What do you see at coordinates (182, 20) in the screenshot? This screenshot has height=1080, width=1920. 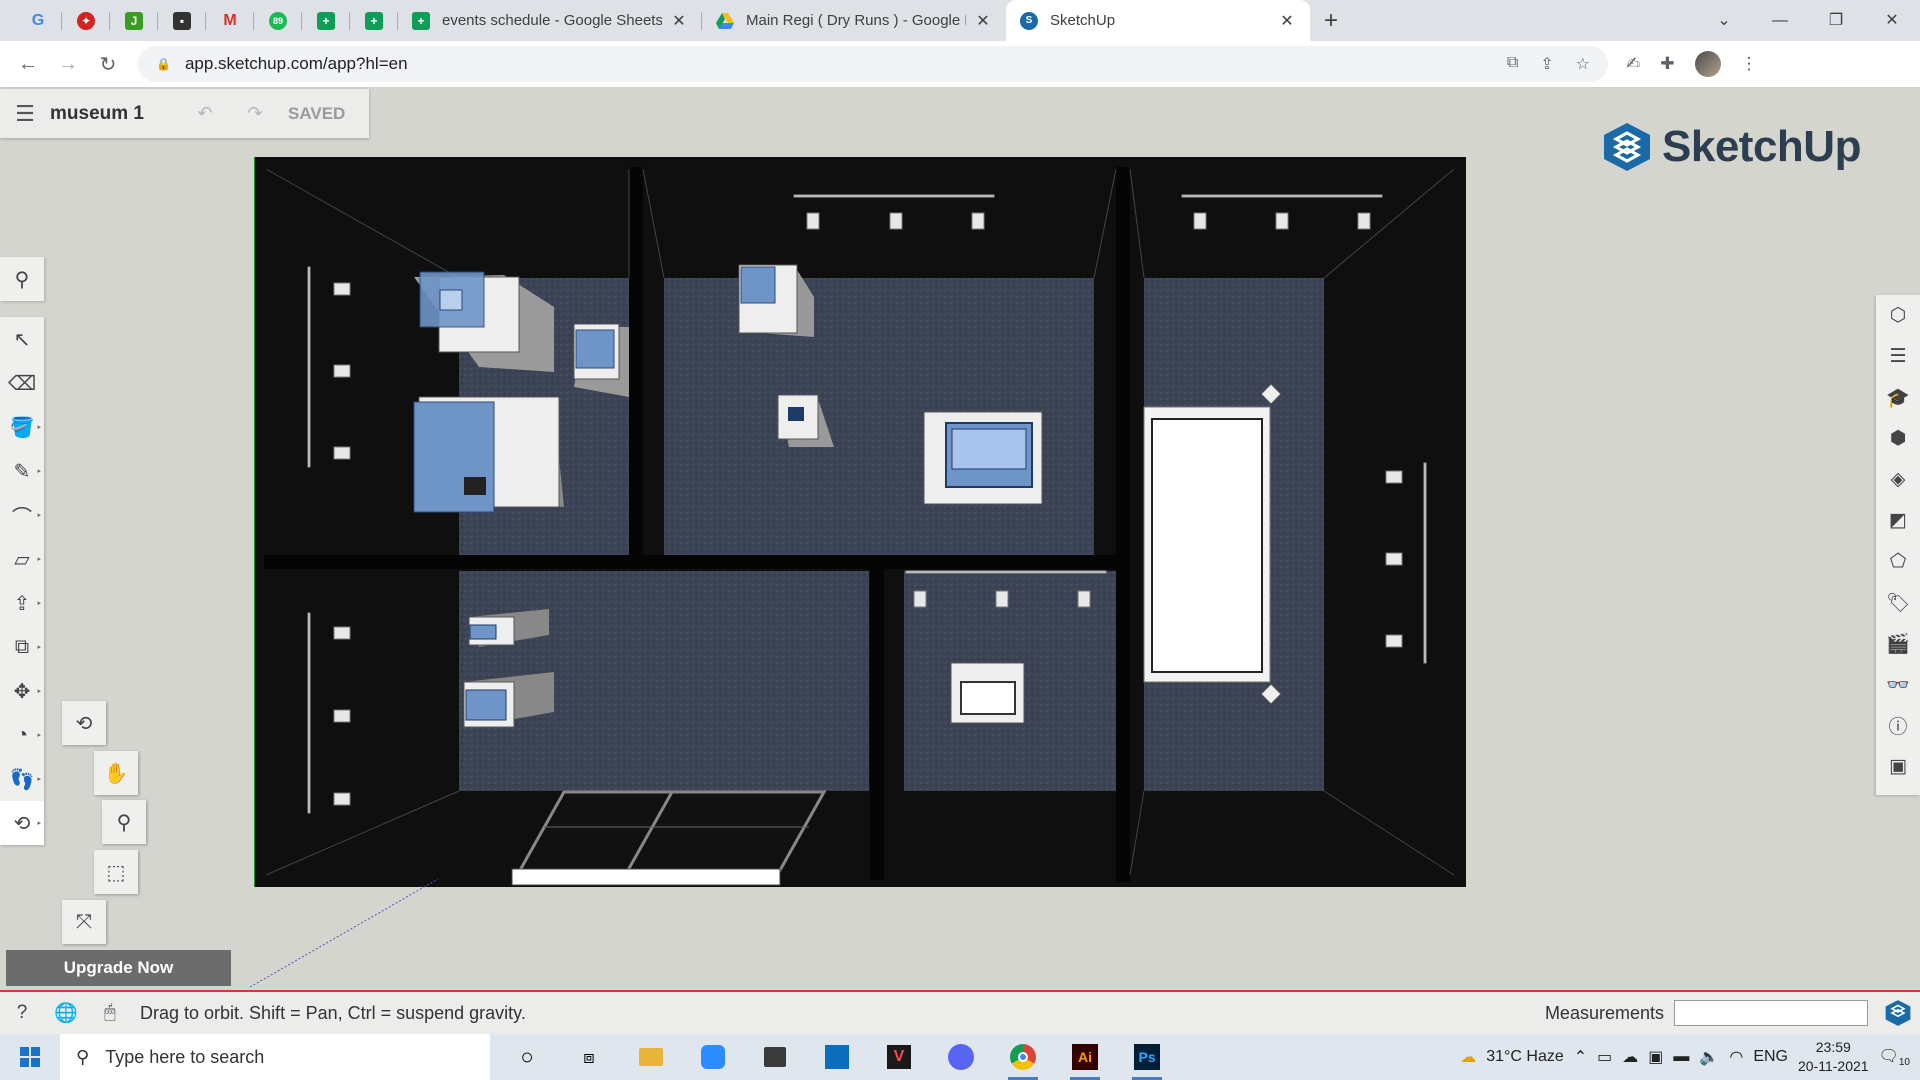 I see `pinned-tab-contact: ▪` at bounding box center [182, 20].